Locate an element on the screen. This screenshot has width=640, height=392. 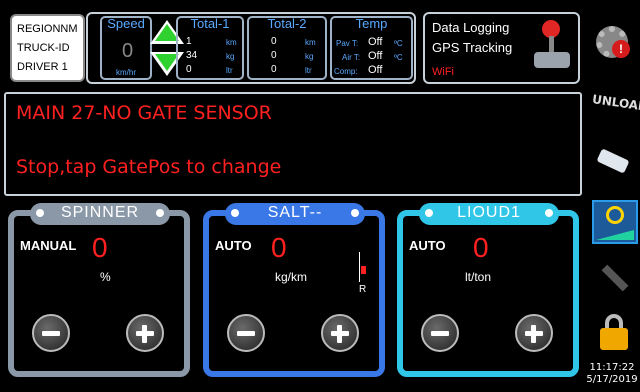
spinner-value: 0 is located at coordinates (100, 247).